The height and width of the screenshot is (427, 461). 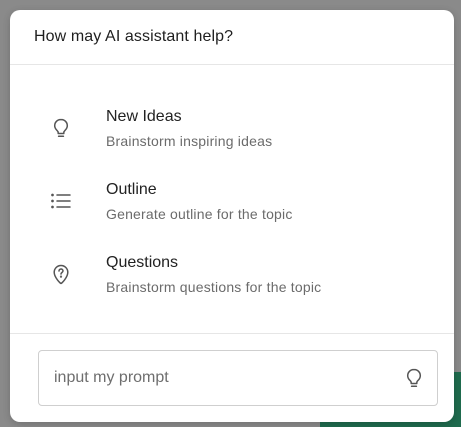 I want to click on option-description: Generate outline for the topic, so click(x=199, y=214).